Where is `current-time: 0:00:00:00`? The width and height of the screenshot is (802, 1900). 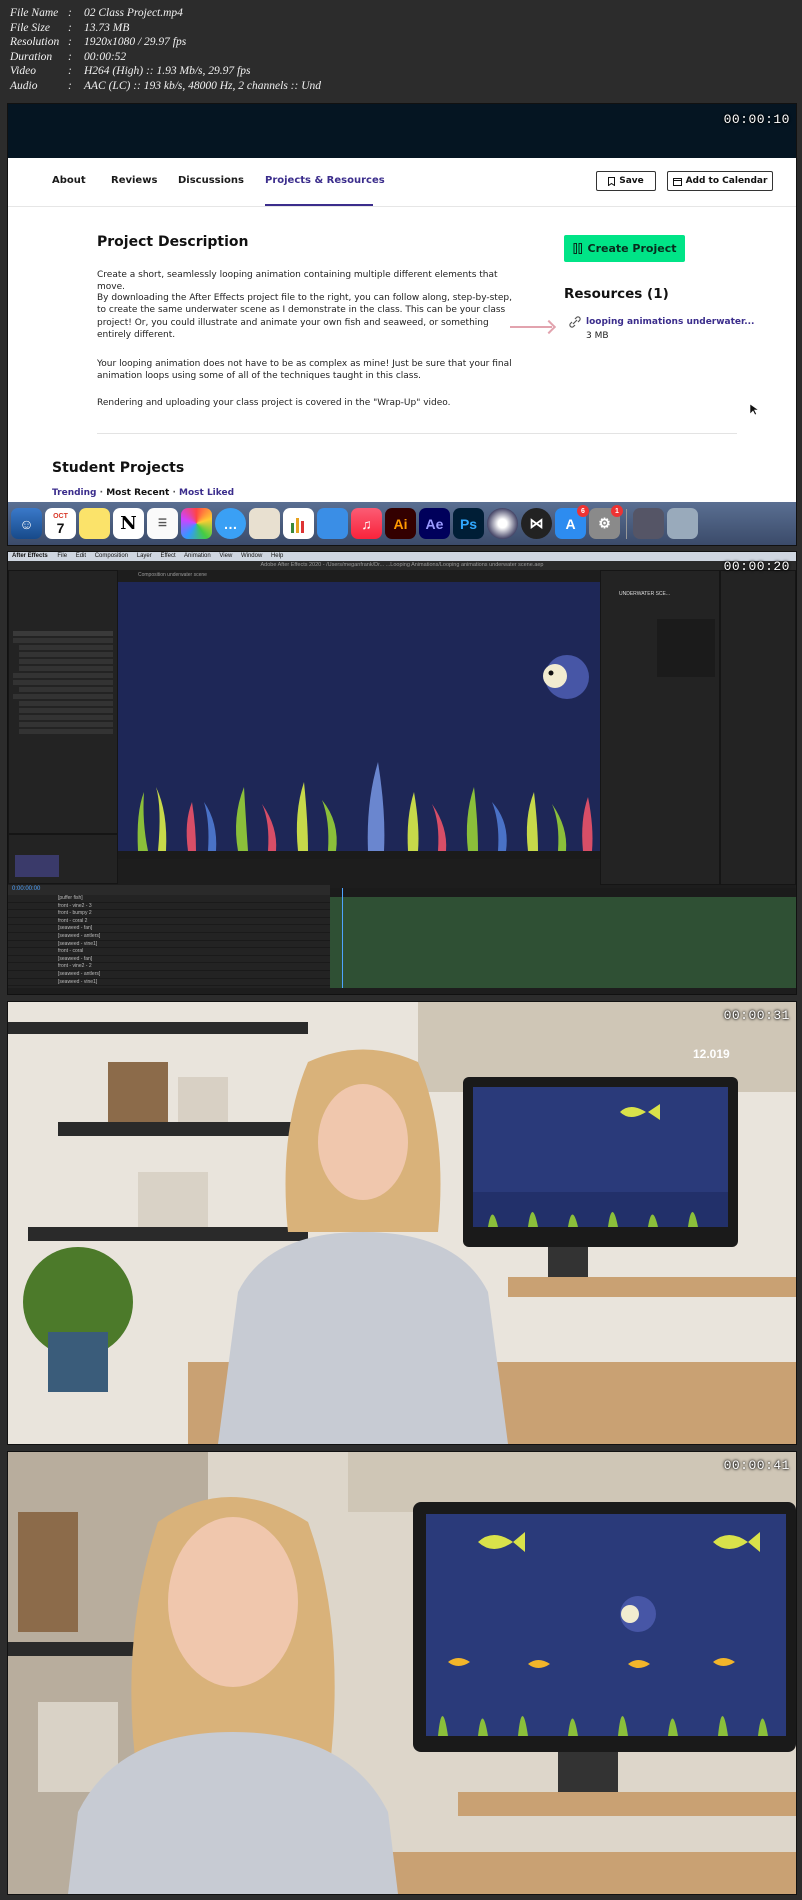 current-time: 0:00:00:00 is located at coordinates (26, 889).